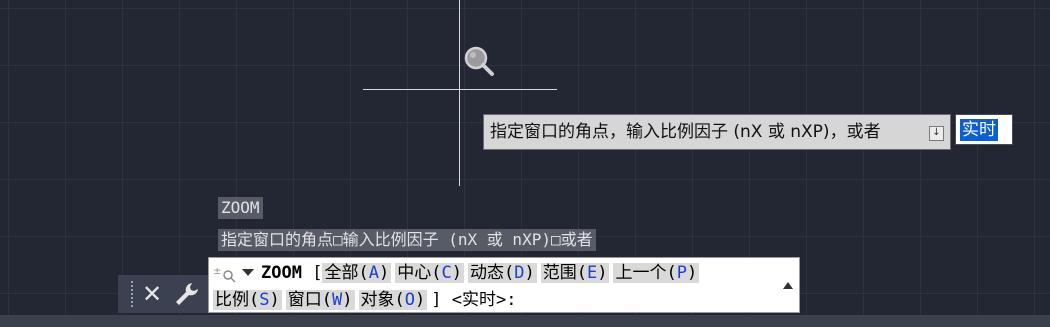  I want to click on option-object: 对象(O), so click(393, 300).